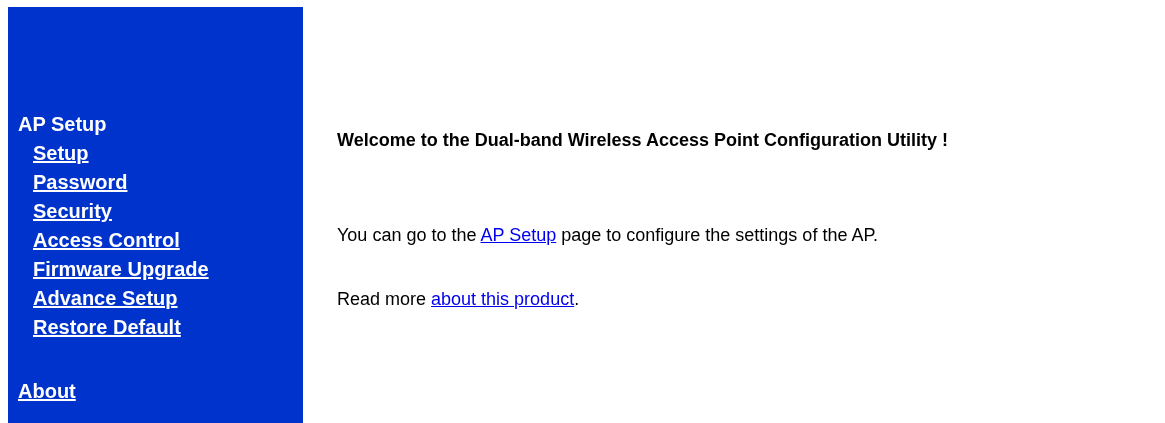 Image resolution: width=1165 pixels, height=423 pixels. Describe the element at coordinates (105, 298) in the screenshot. I see `sidebar-link: Advance Setup` at that location.